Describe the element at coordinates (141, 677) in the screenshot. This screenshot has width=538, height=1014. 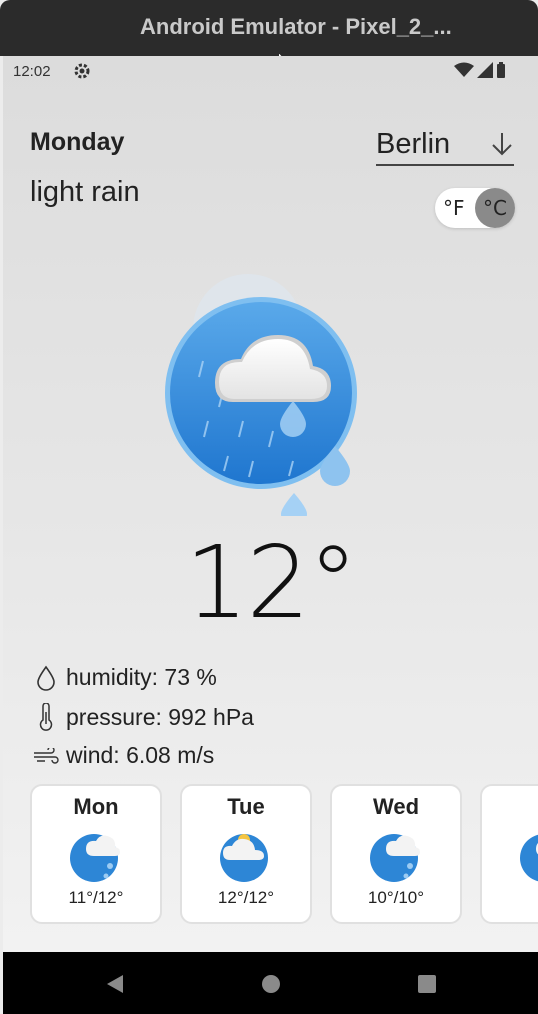
I see `humidity-label: humidity: 73 %` at that location.